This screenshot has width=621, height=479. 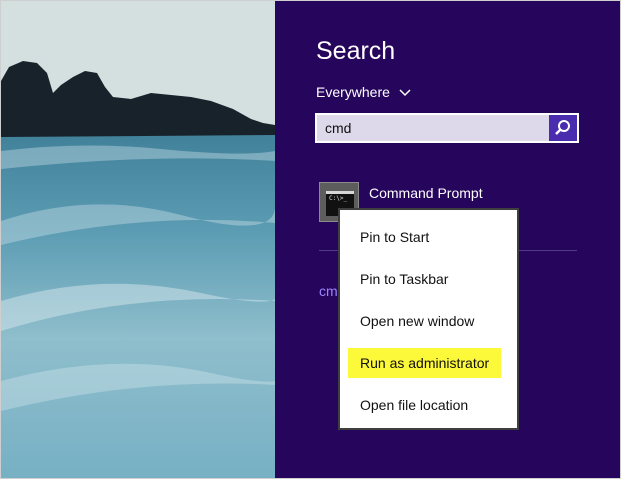 What do you see at coordinates (404, 279) in the screenshot?
I see `menu-item-pin-to-taskbar: Pin to Taskbar` at bounding box center [404, 279].